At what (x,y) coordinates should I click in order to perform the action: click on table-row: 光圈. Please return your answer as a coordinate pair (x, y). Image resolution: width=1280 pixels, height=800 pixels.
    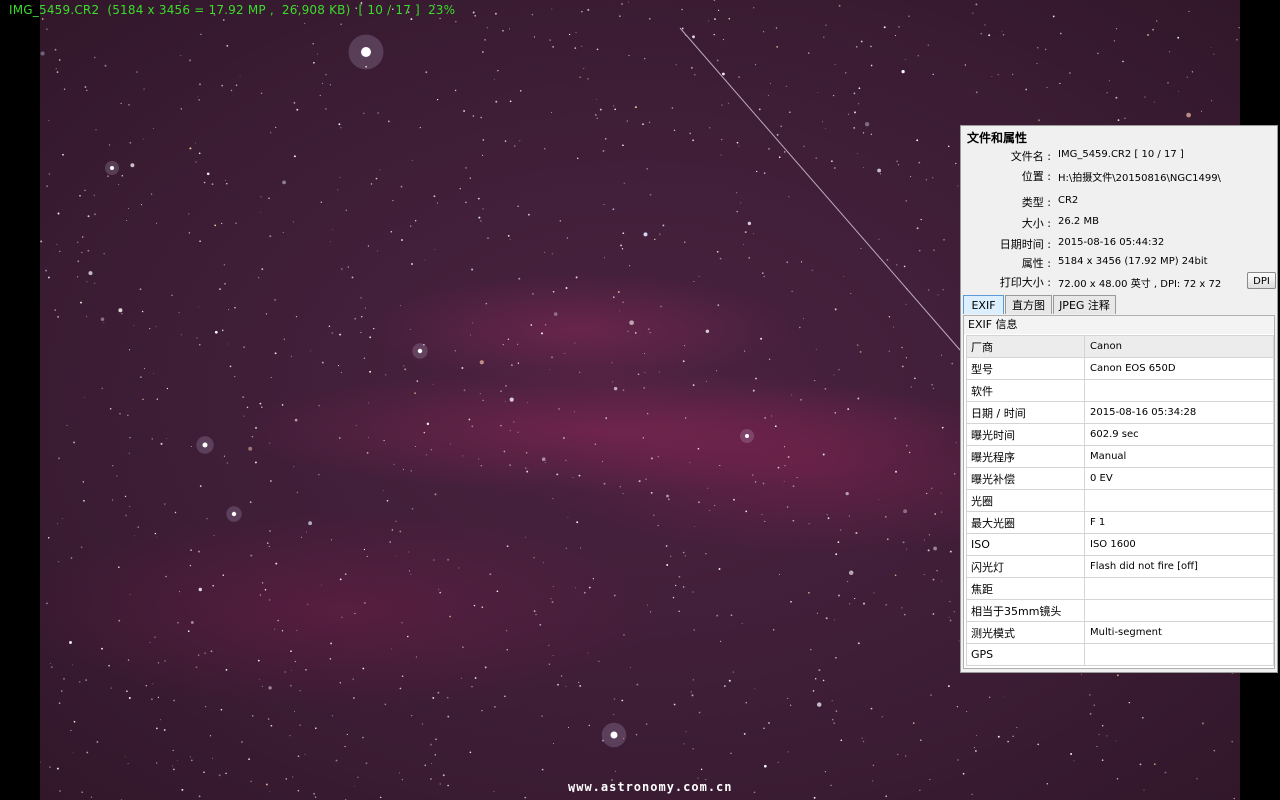
    Looking at the image, I should click on (1120, 500).